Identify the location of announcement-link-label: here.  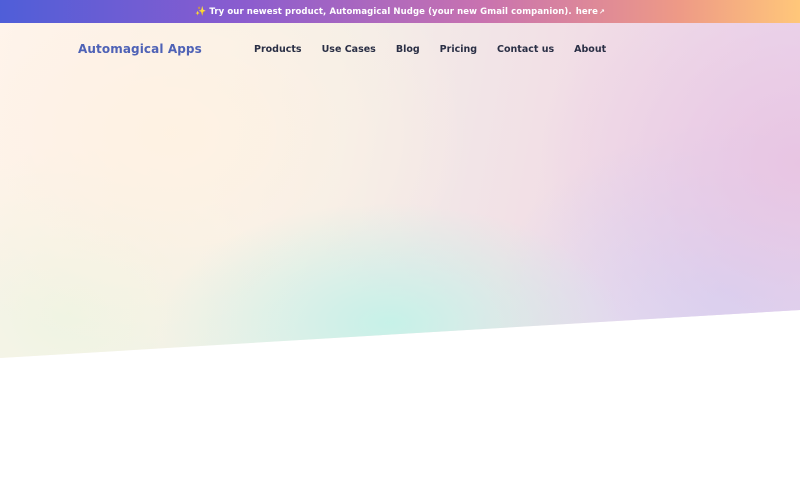
(586, 11).